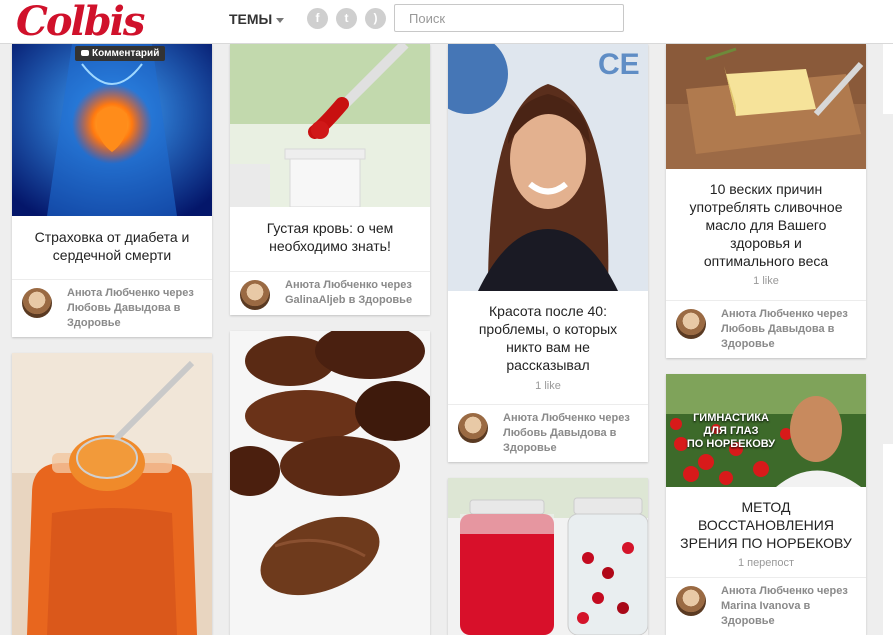 This screenshot has height=635, width=893. I want to click on article-title: Страховка от диабета и сердечной смерти, so click(112, 246).